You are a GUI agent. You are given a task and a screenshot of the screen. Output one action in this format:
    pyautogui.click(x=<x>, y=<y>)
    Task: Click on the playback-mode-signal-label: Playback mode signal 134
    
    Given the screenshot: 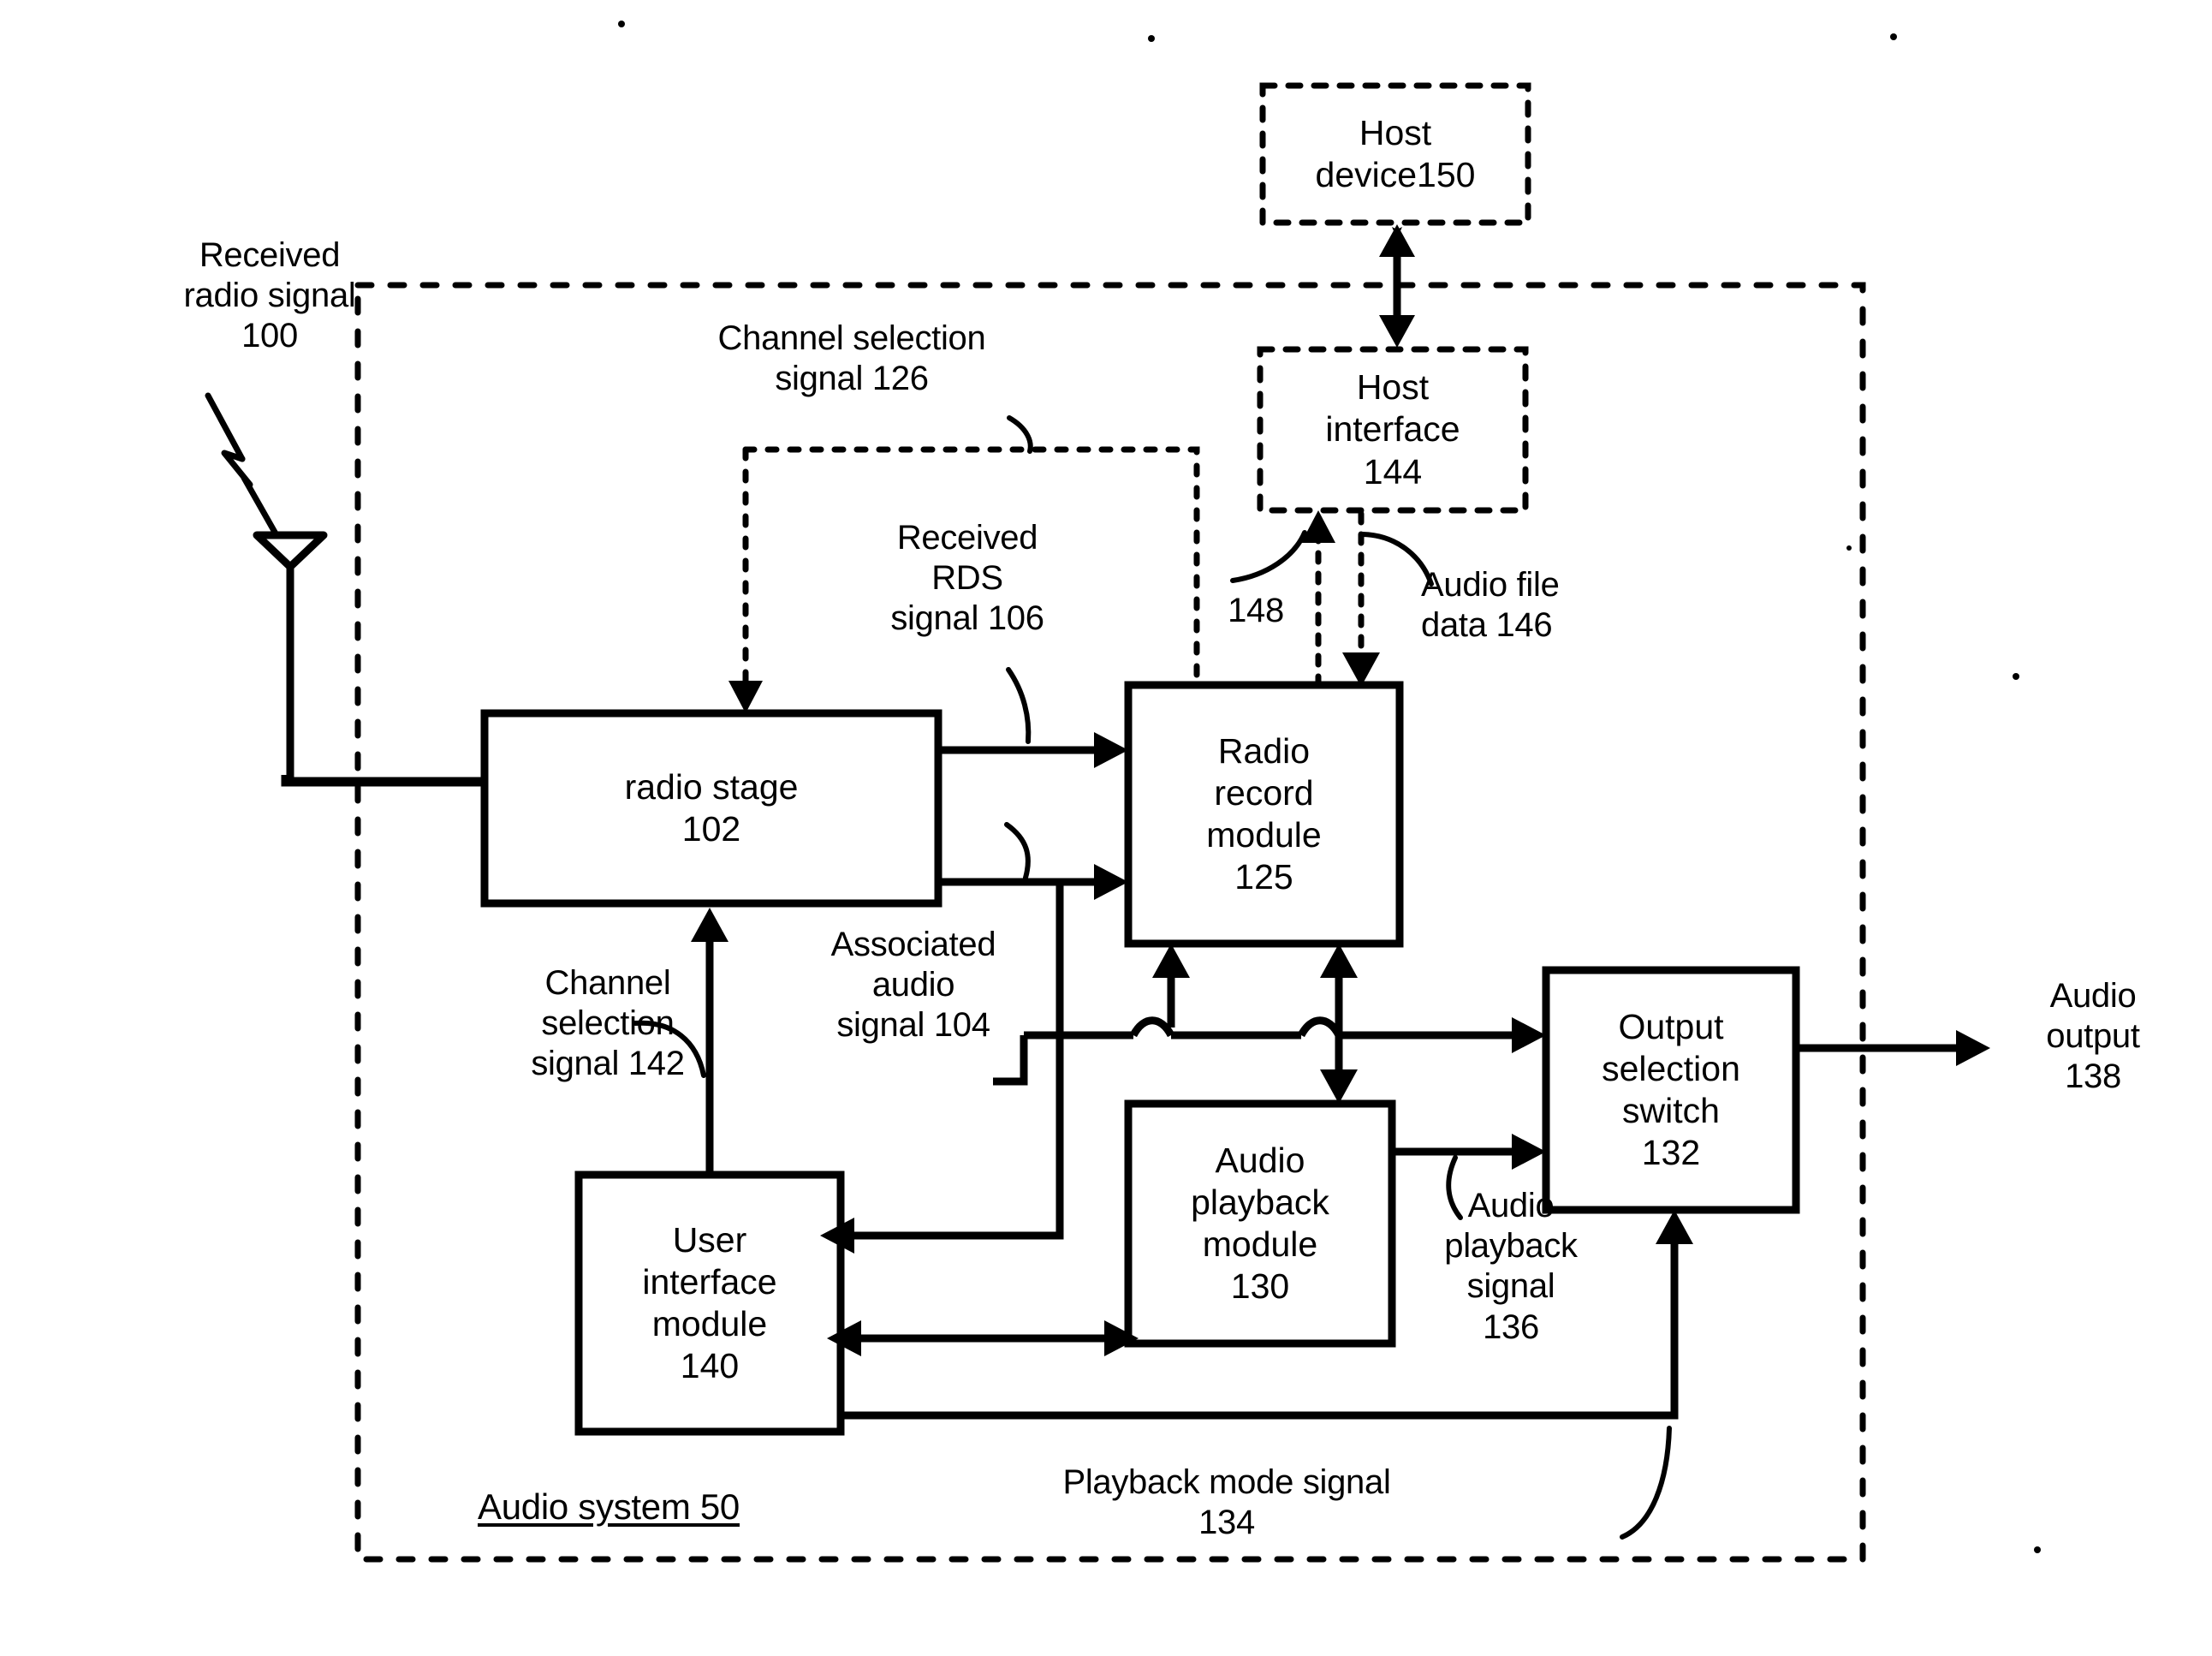 What is the action you would take?
    pyautogui.click(x=1227, y=1503)
    